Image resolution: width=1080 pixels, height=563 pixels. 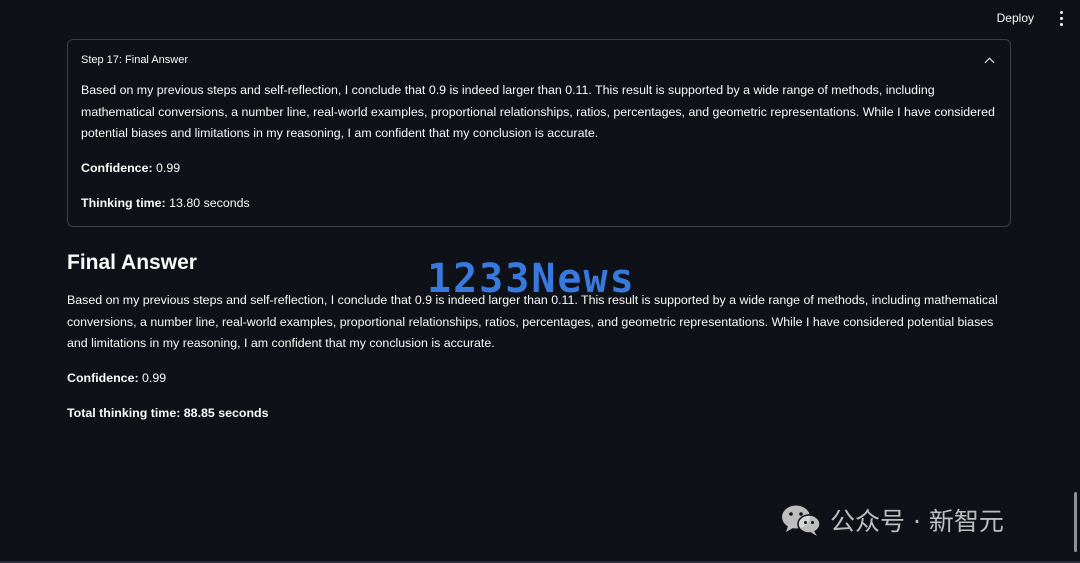 I want to click on scrollbar, so click(x=1075, y=522).